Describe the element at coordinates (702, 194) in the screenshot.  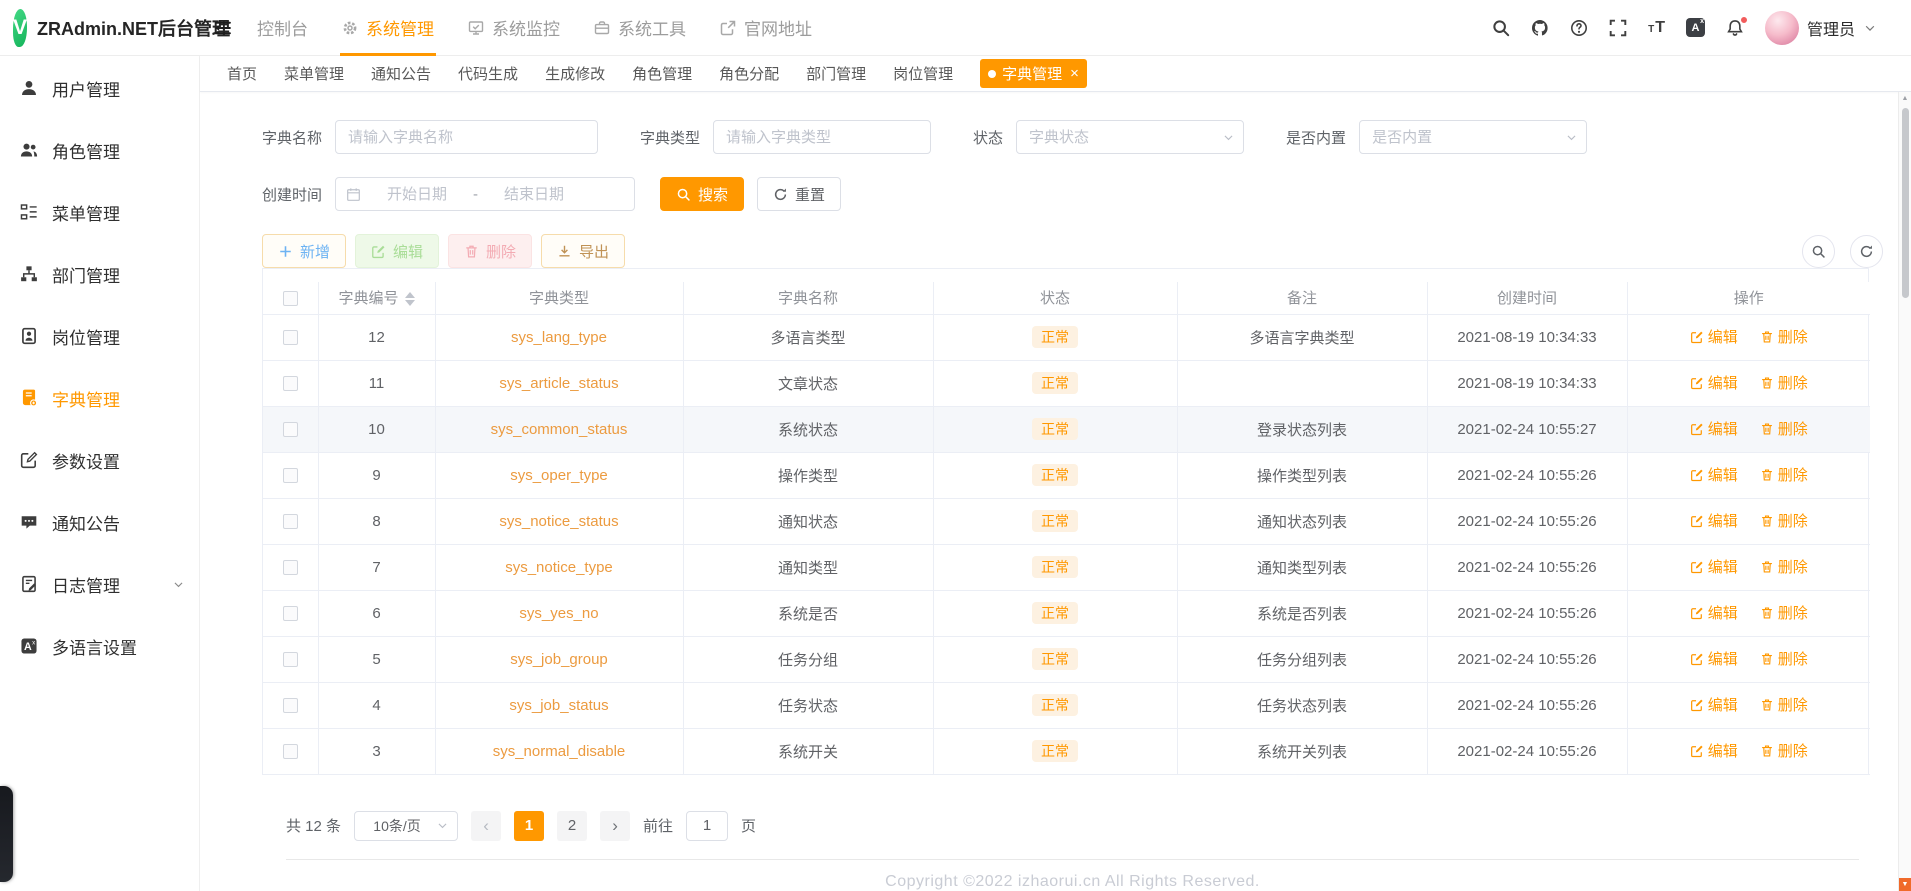
I see `search-button: 搜索` at that location.